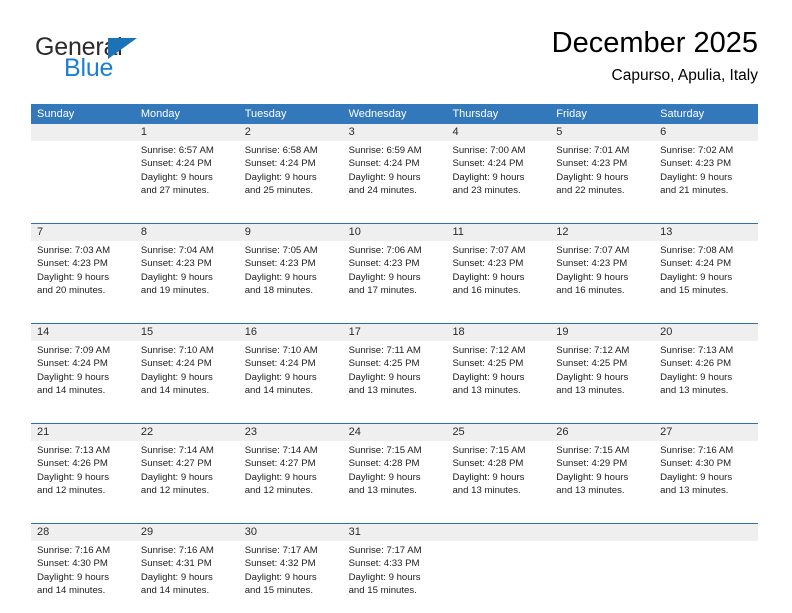  What do you see at coordinates (486, 191) in the screenshot?
I see `day-daylight-2-text: and 23 minutes.` at bounding box center [486, 191].